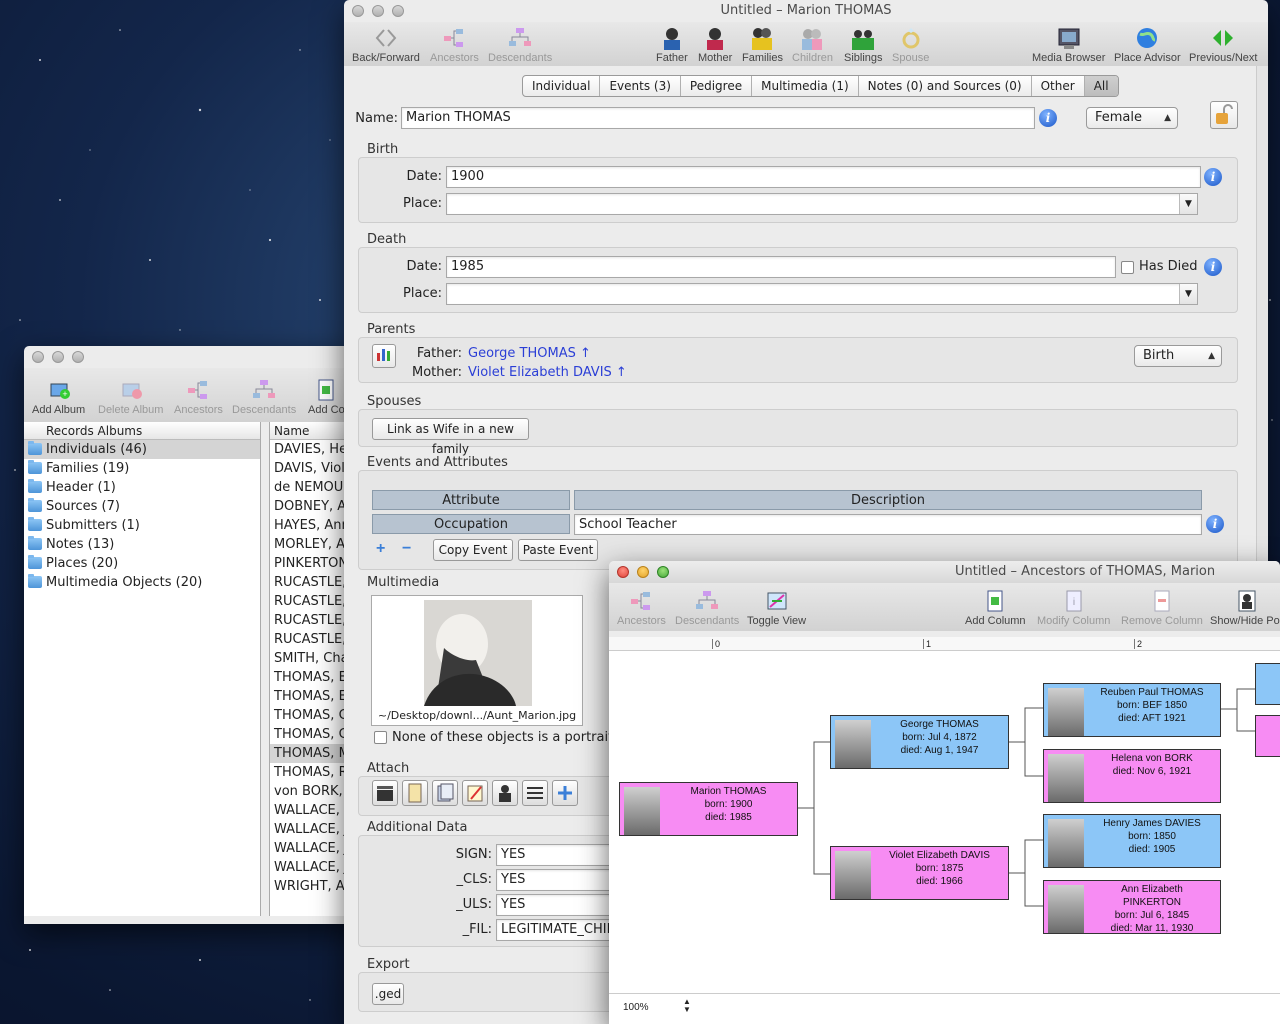 Image resolution: width=1280 pixels, height=1024 pixels. Describe the element at coordinates (1058, 86) in the screenshot. I see `tab-other: Other` at that location.